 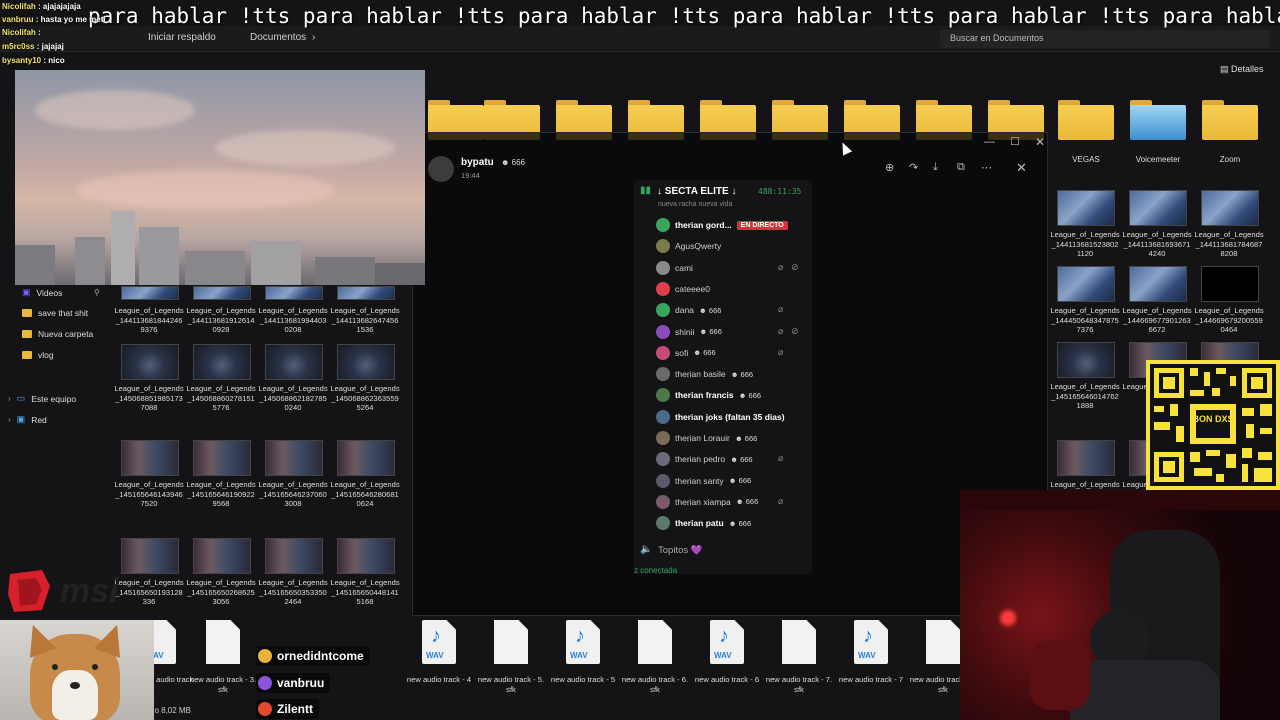 I want to click on voice-member: AgusQwerty, so click(x=688, y=246).